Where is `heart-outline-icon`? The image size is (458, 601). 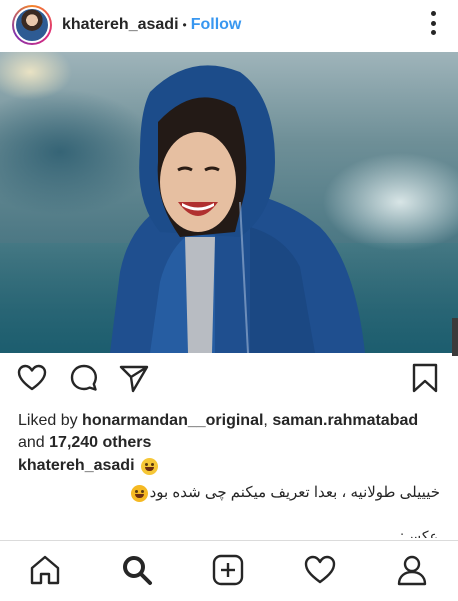 heart-outline-icon is located at coordinates (32, 378).